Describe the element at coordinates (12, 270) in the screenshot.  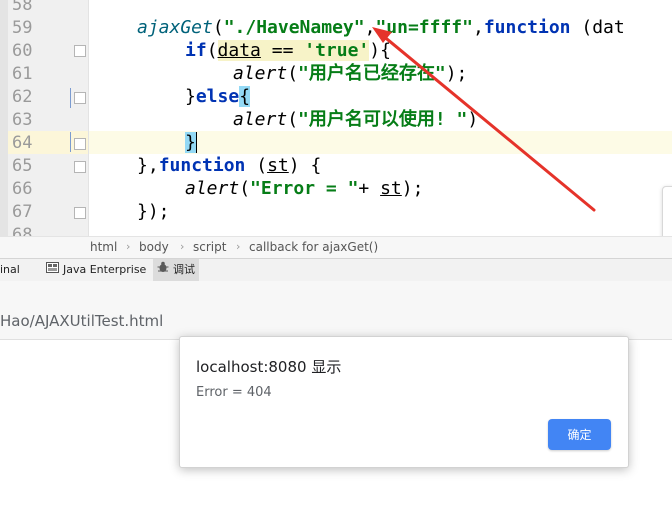
I see `tab-terminal: inal` at that location.